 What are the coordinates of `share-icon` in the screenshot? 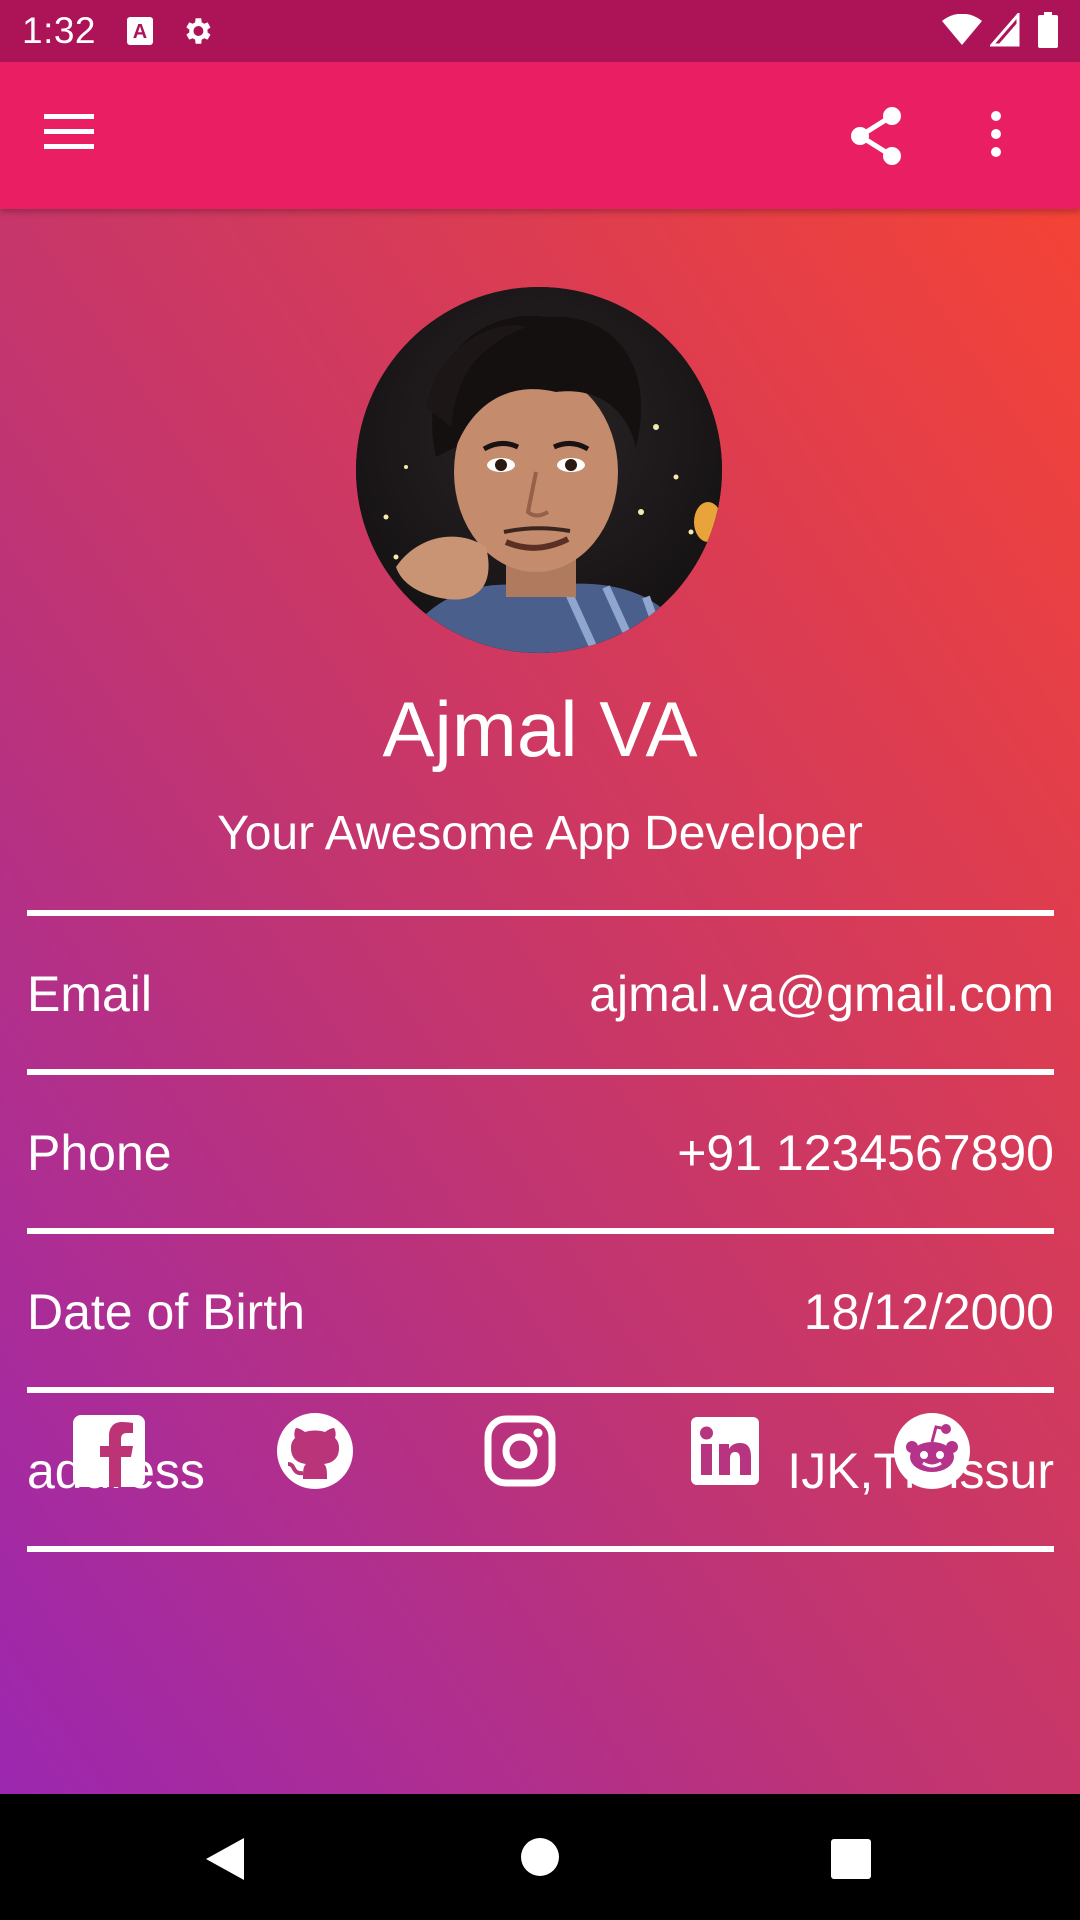 It's located at (876, 138).